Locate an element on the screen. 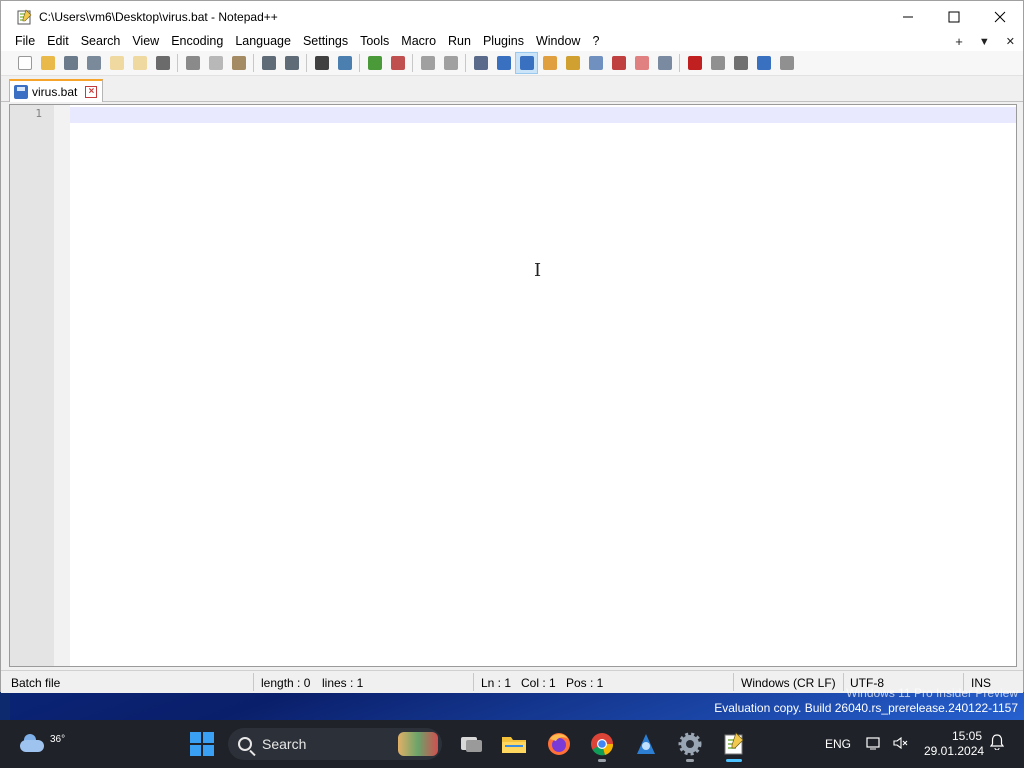 The image size is (1024, 768). menu-window: Window is located at coordinates (558, 41).